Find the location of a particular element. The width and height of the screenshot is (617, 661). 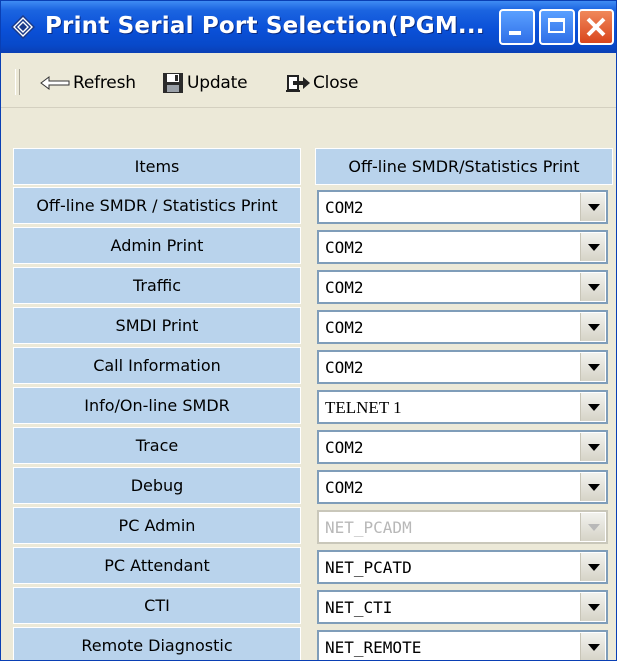

close-button: Close is located at coordinates (322, 83).